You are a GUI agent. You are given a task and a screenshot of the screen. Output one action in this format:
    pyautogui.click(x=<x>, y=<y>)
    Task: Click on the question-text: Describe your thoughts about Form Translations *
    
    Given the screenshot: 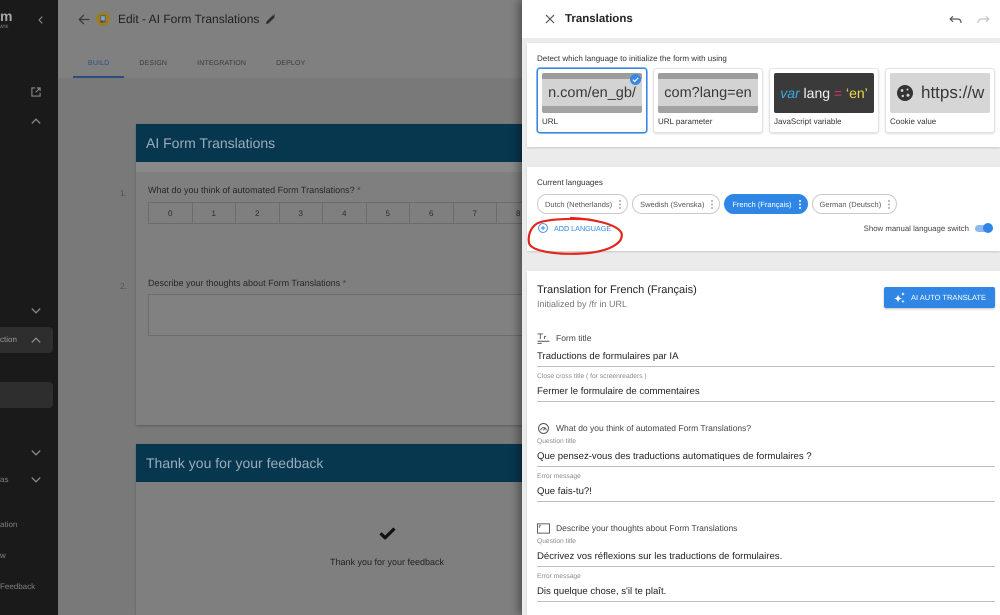 What is the action you would take?
    pyautogui.click(x=248, y=283)
    